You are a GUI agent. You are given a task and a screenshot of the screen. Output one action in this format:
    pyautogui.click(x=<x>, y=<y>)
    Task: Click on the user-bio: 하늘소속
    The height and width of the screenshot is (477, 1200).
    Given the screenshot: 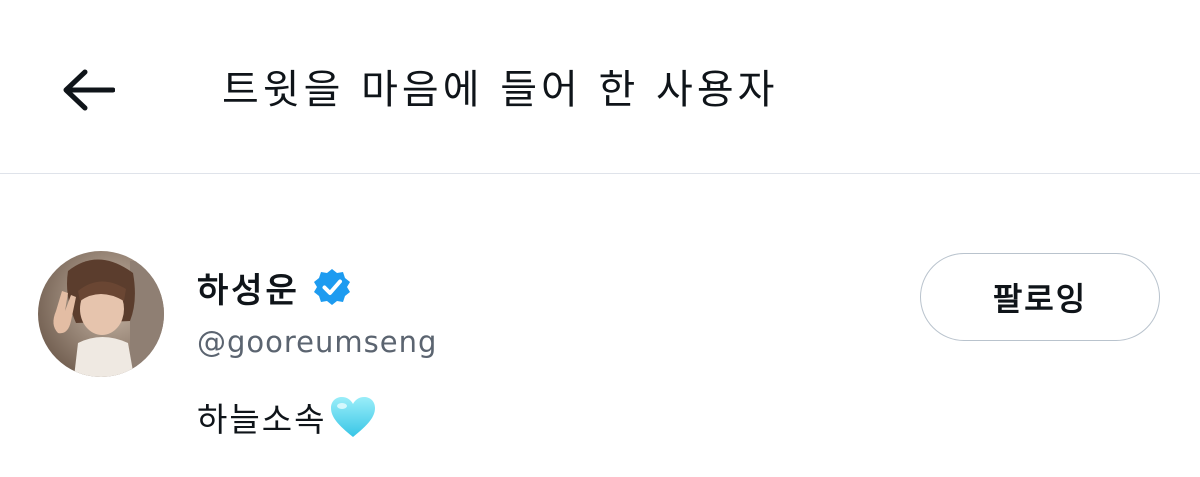 What is the action you would take?
    pyautogui.click(x=287, y=417)
    